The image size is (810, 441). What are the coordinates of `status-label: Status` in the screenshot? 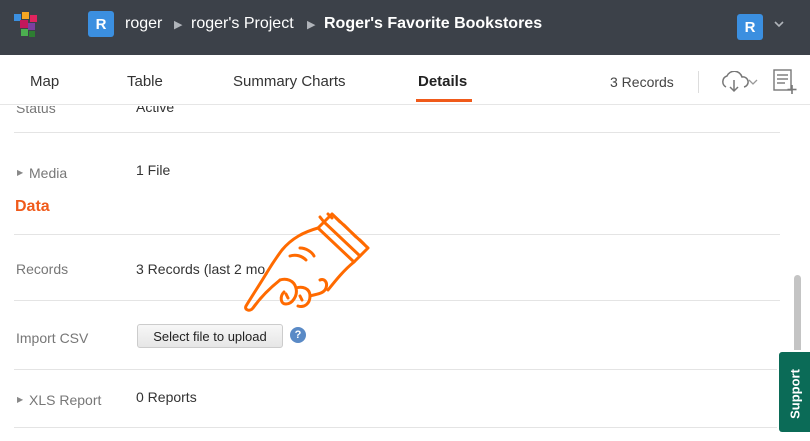 It's located at (36, 111).